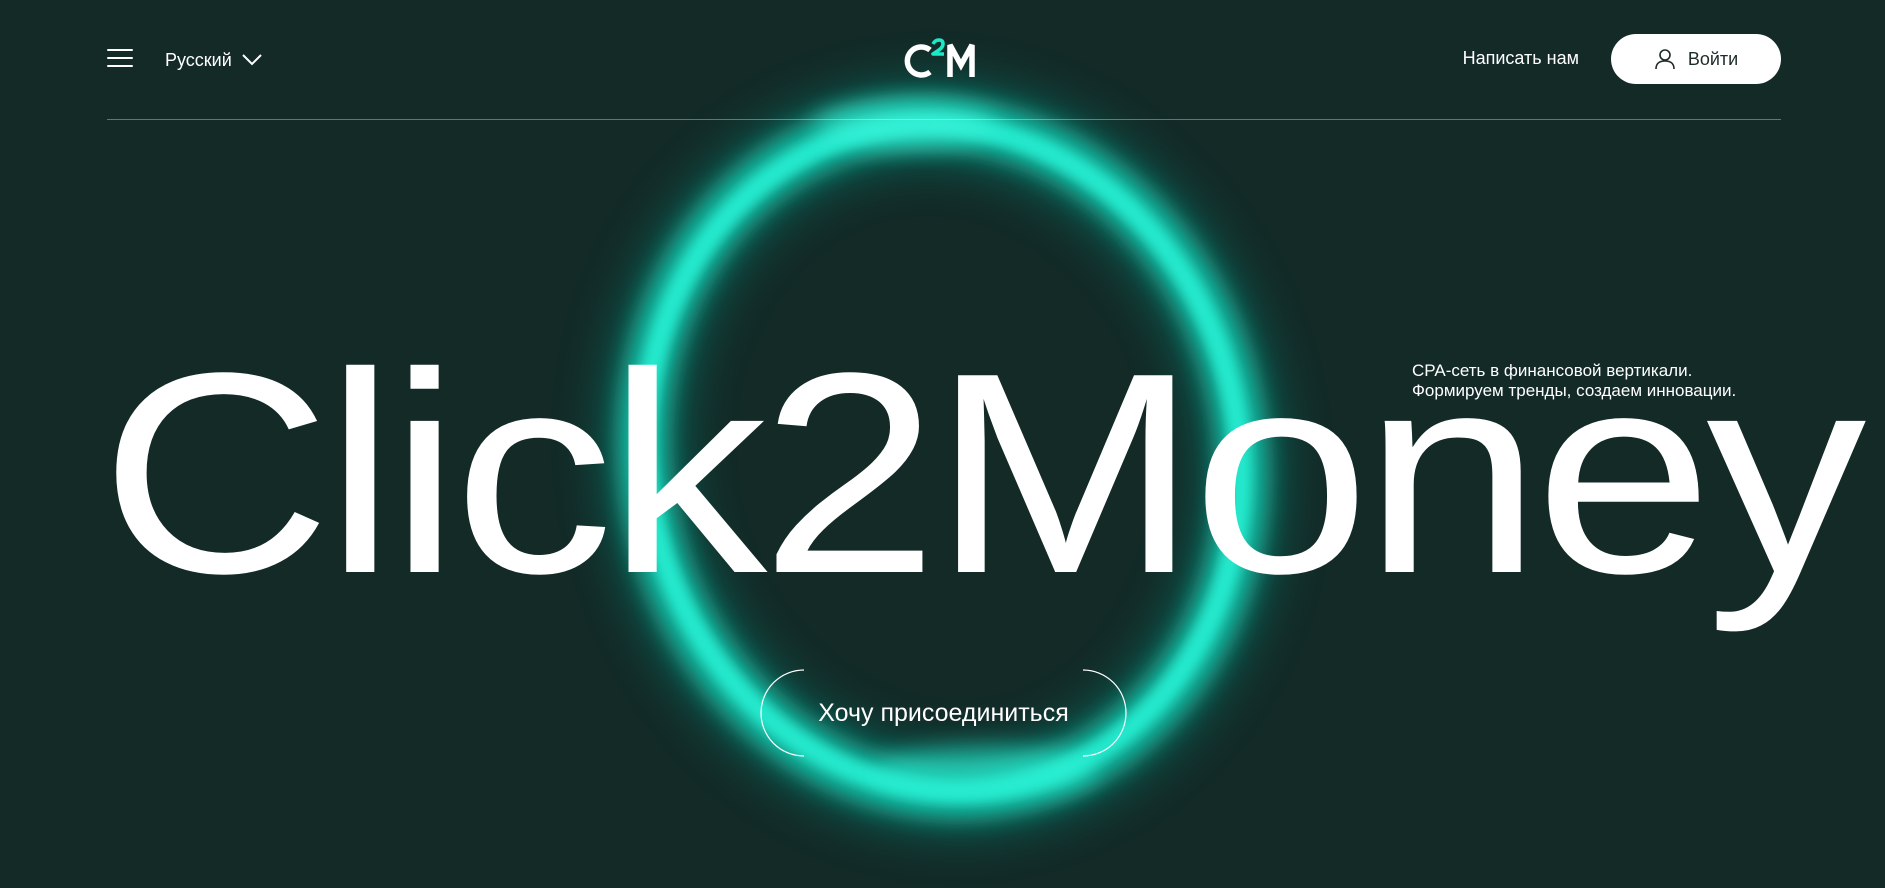 The width and height of the screenshot is (1885, 888). I want to click on logo, so click(946, 60).